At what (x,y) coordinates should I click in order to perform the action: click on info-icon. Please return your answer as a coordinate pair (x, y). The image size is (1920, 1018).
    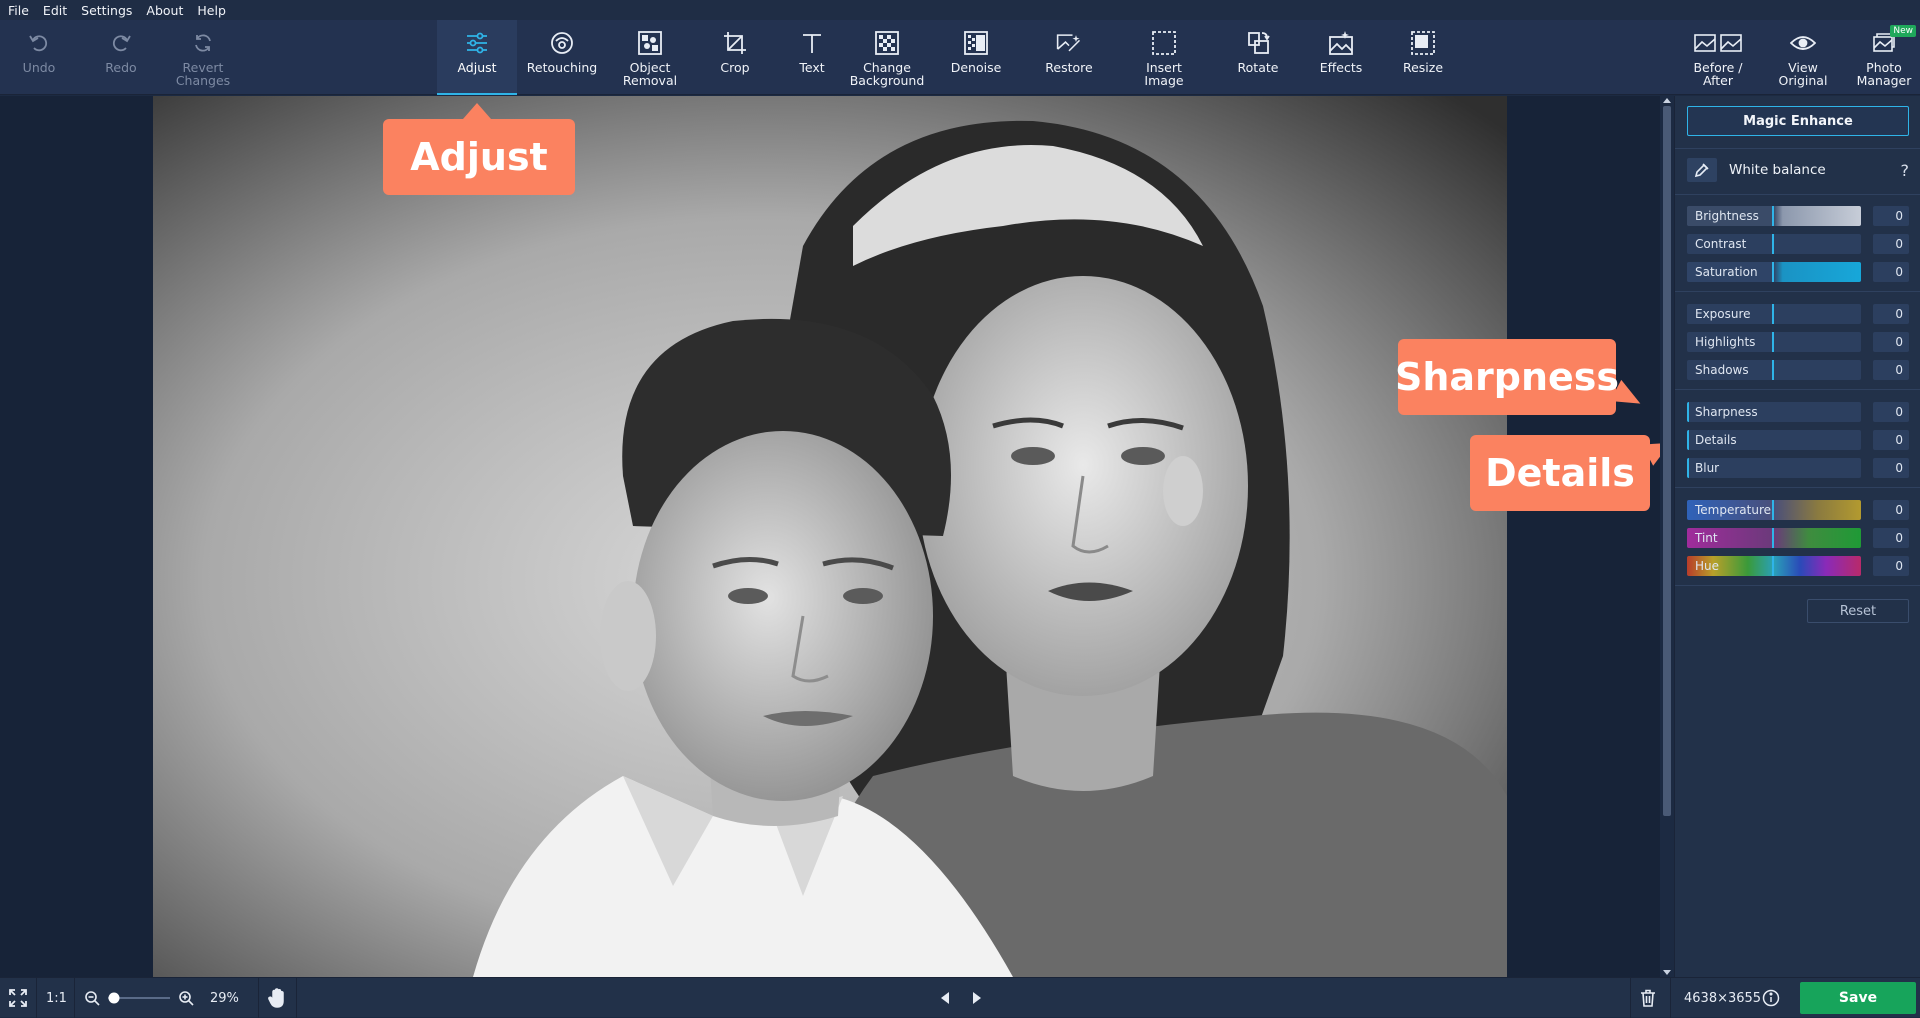
    Looking at the image, I should click on (1771, 998).